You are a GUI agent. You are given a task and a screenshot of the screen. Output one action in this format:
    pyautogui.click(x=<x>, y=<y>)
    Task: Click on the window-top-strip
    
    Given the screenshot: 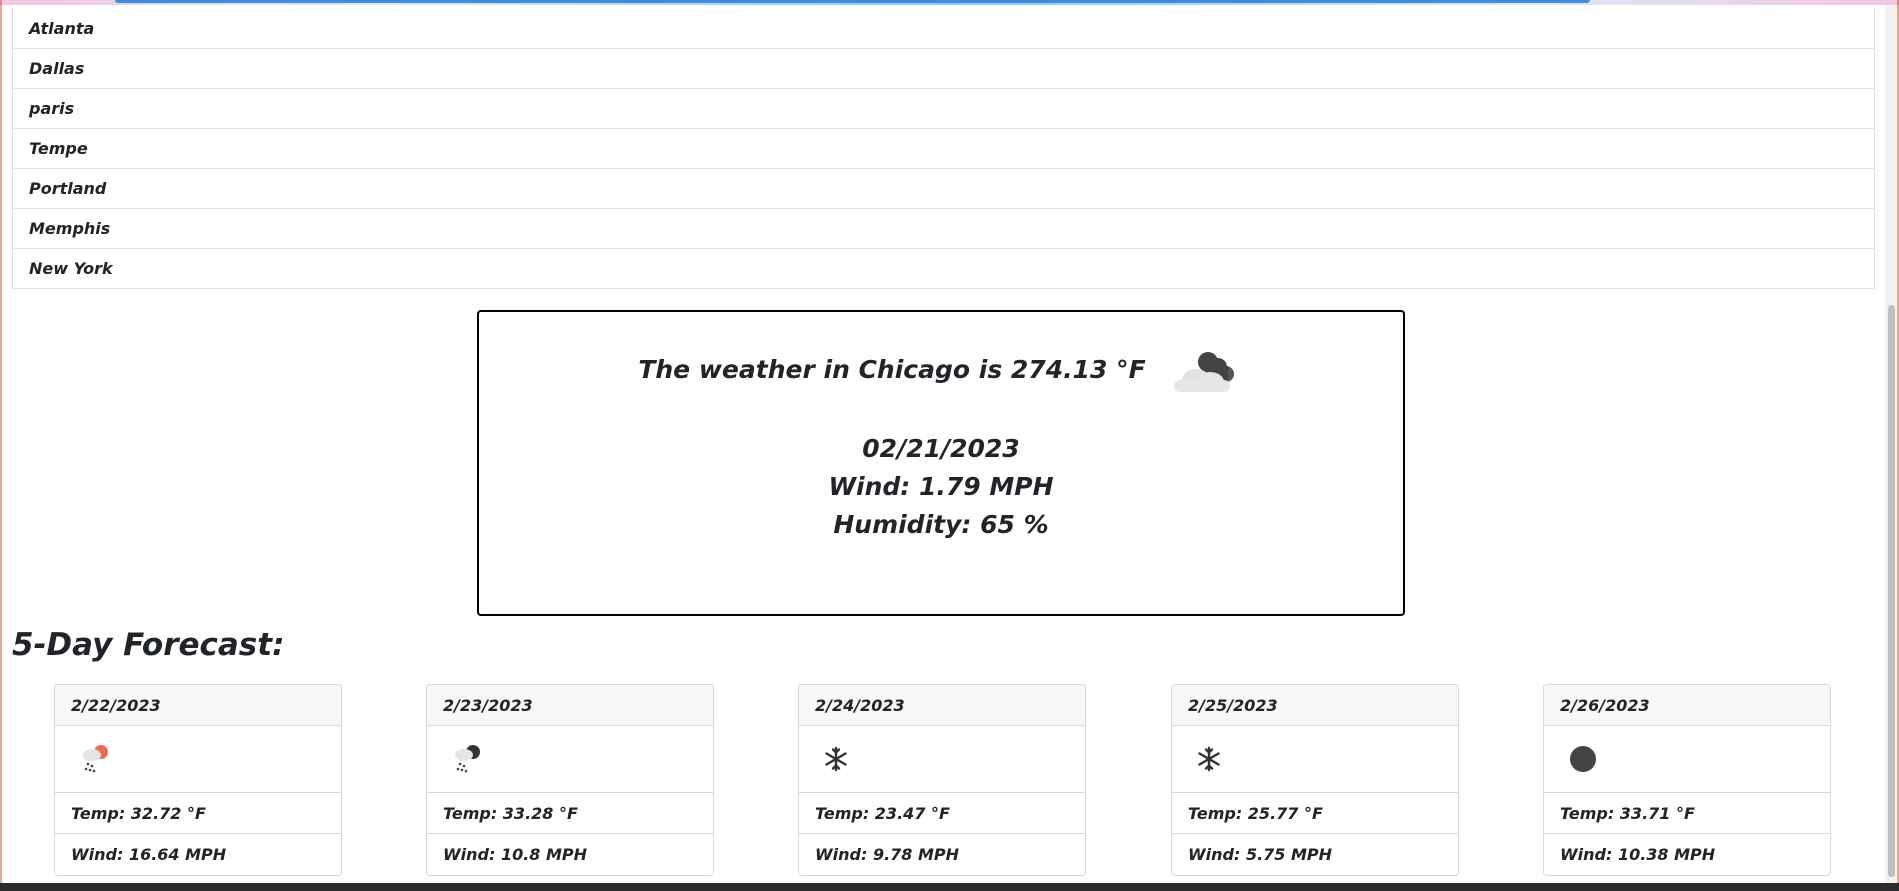 What is the action you would take?
    pyautogui.click(x=949, y=2)
    